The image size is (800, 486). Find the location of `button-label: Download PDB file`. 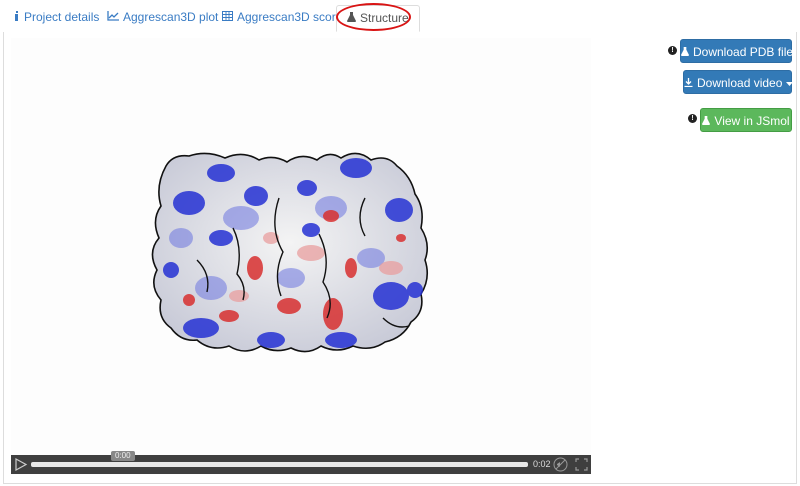

button-label: Download PDB file is located at coordinates (743, 52).